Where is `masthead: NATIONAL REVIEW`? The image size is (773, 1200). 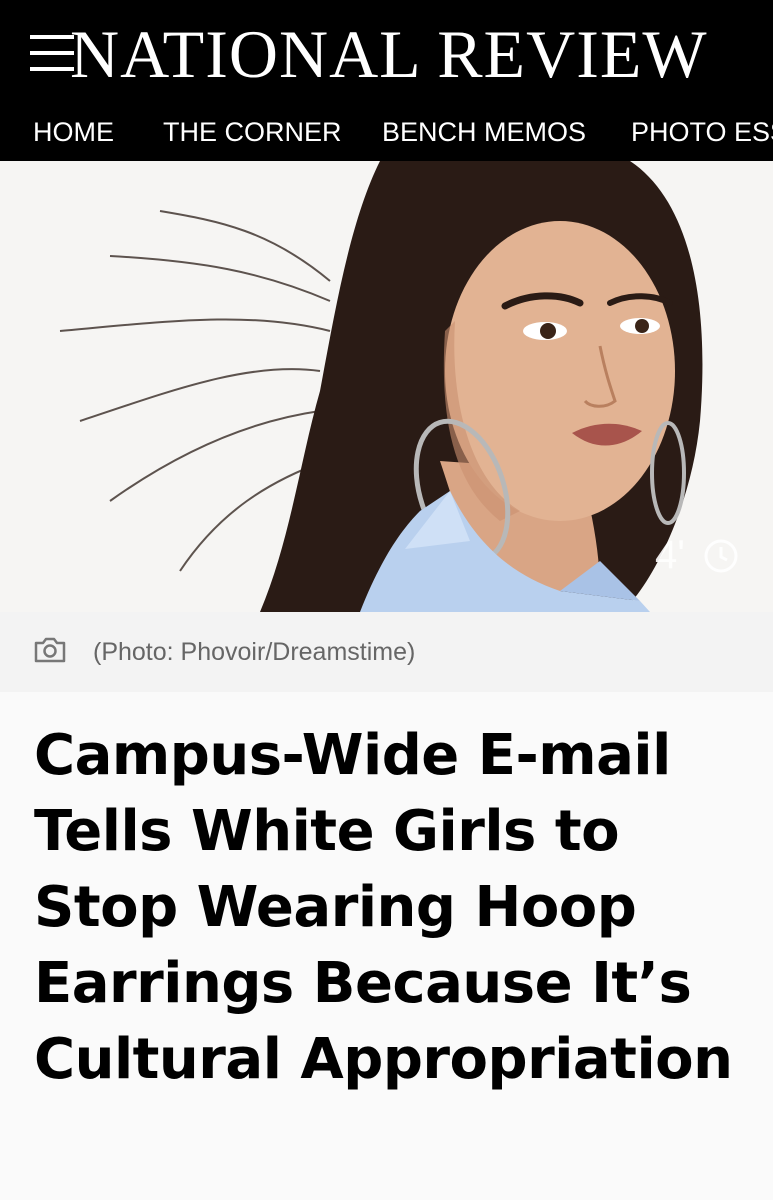
masthead: NATIONAL REVIEW is located at coordinates (386, 52).